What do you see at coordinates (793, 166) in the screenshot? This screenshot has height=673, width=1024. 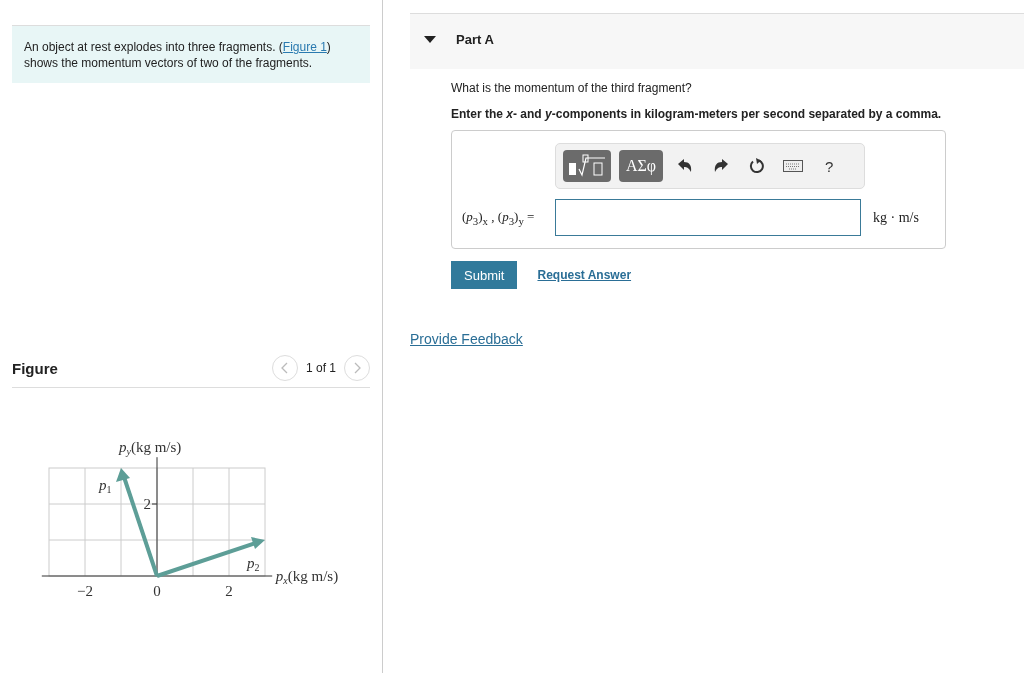 I see `keyboard-icon` at bounding box center [793, 166].